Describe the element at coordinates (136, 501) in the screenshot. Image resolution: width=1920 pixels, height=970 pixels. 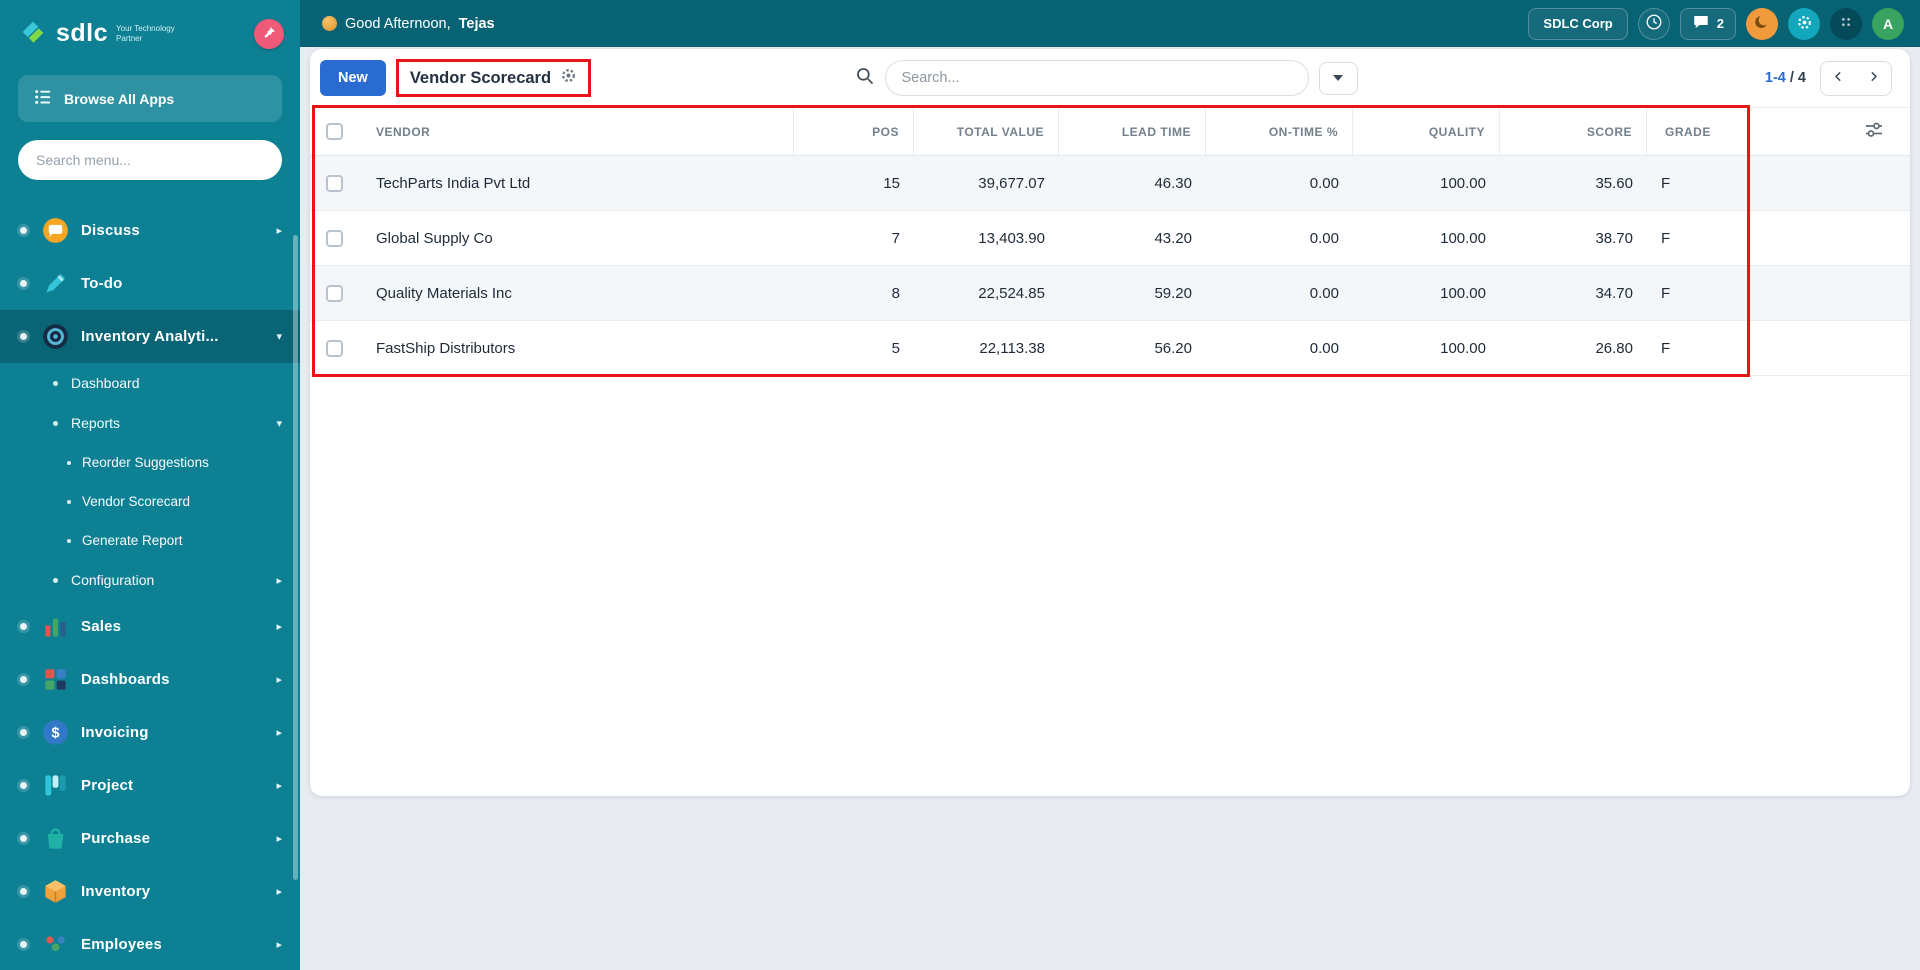
I see `sidebar-subitem-label: Vendor Scorecard` at that location.